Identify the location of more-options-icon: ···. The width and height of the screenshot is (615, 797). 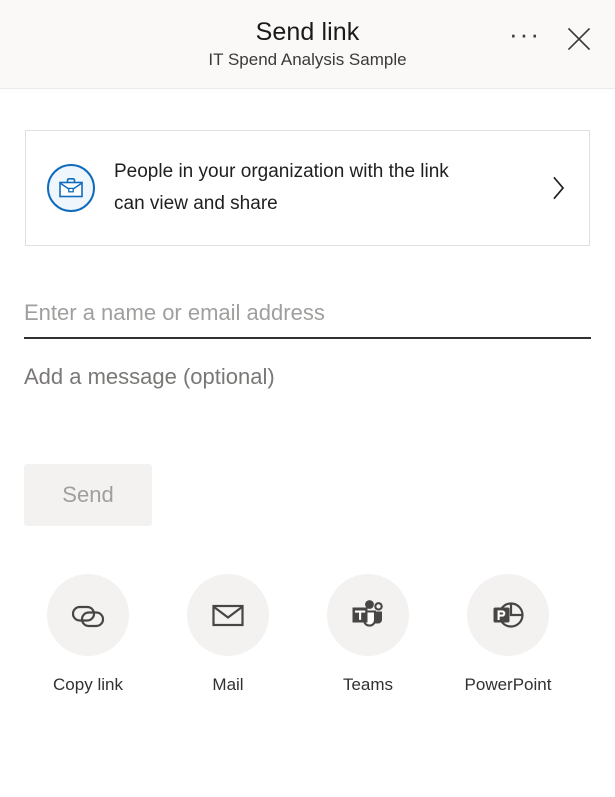
(525, 34).